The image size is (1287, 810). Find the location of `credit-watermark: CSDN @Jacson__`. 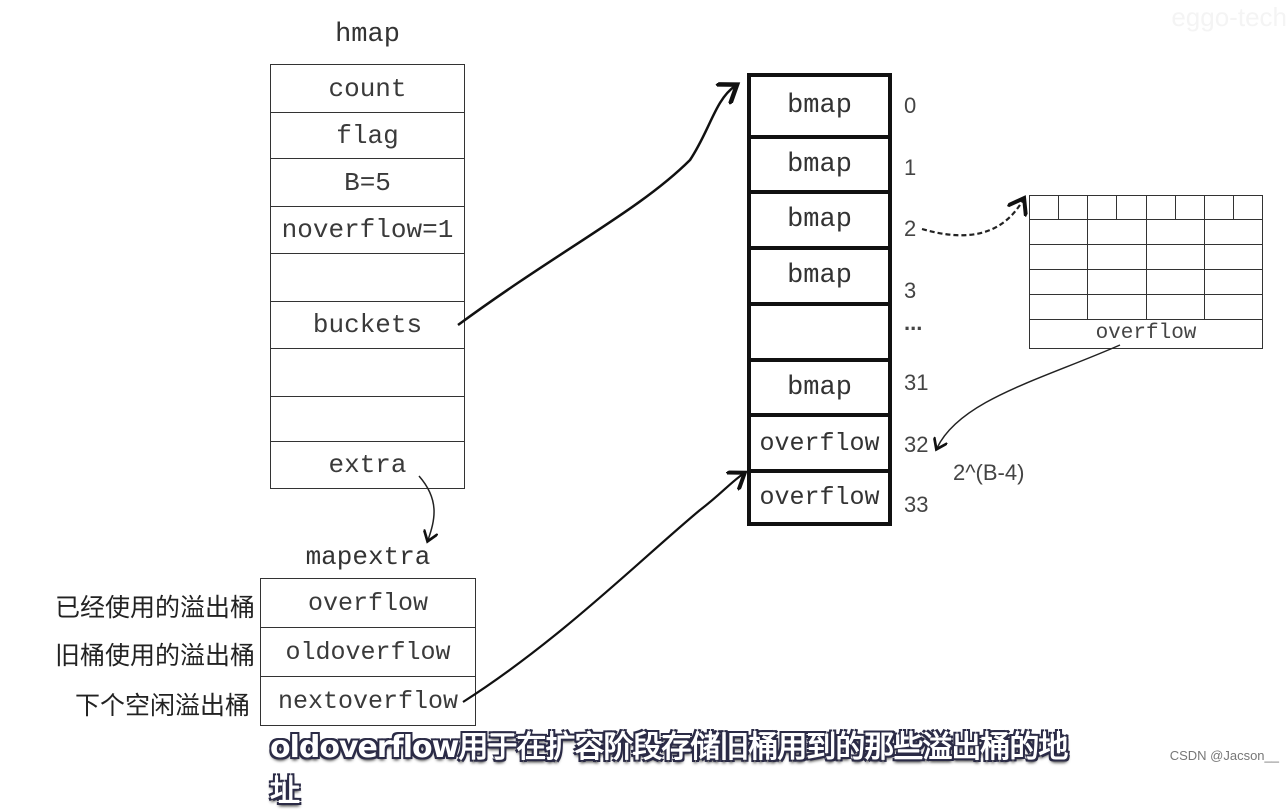

credit-watermark: CSDN @Jacson__ is located at coordinates (1224, 755).